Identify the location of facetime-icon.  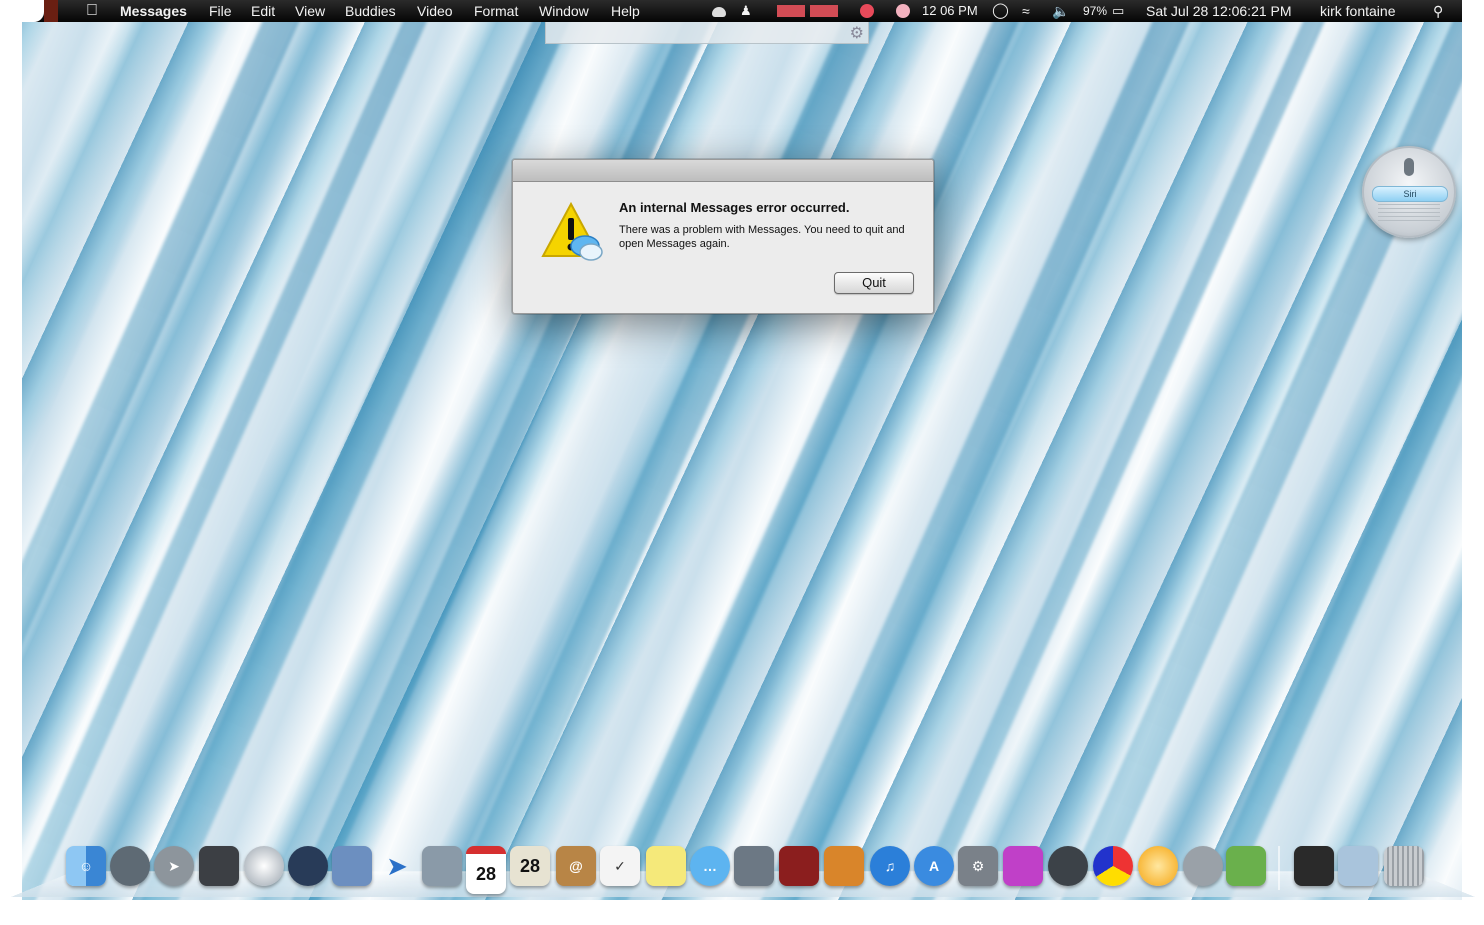
(754, 866).